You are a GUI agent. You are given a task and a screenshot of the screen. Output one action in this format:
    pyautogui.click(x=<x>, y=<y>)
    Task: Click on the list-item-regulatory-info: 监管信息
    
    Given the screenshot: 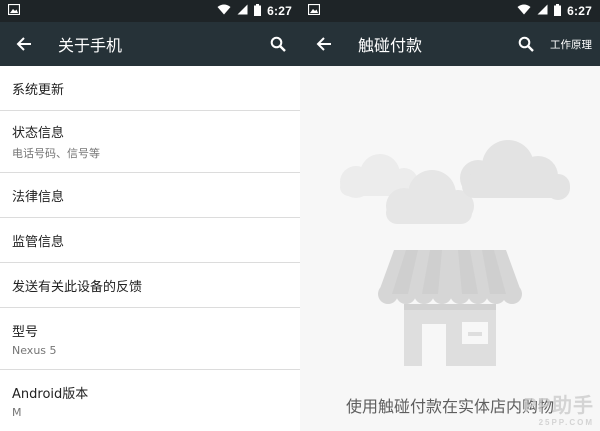 What is the action you would take?
    pyautogui.click(x=150, y=240)
    